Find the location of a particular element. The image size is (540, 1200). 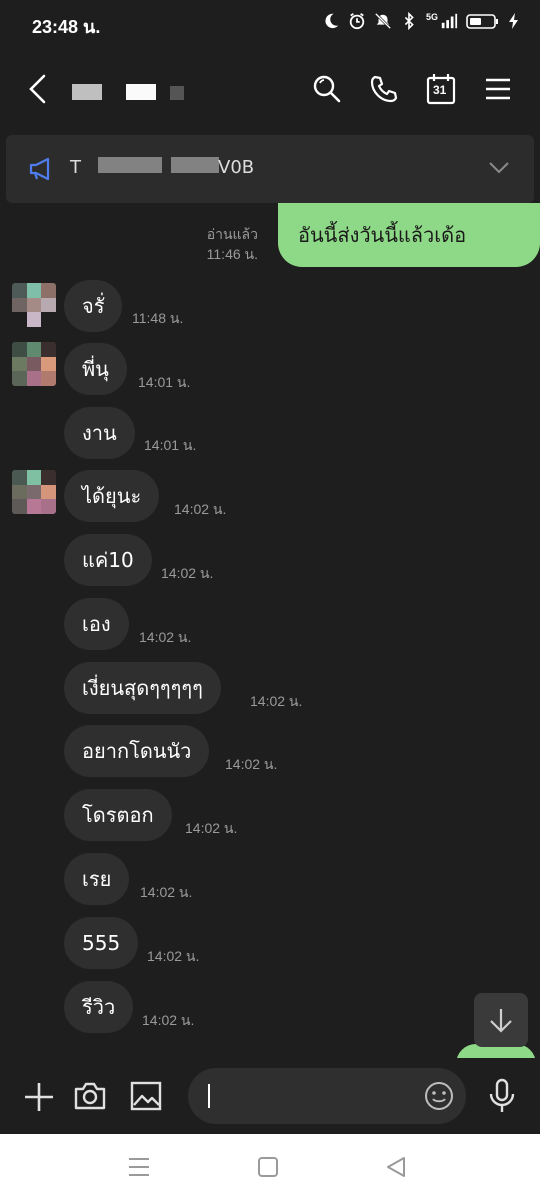

moon-icon is located at coordinates (332, 21).